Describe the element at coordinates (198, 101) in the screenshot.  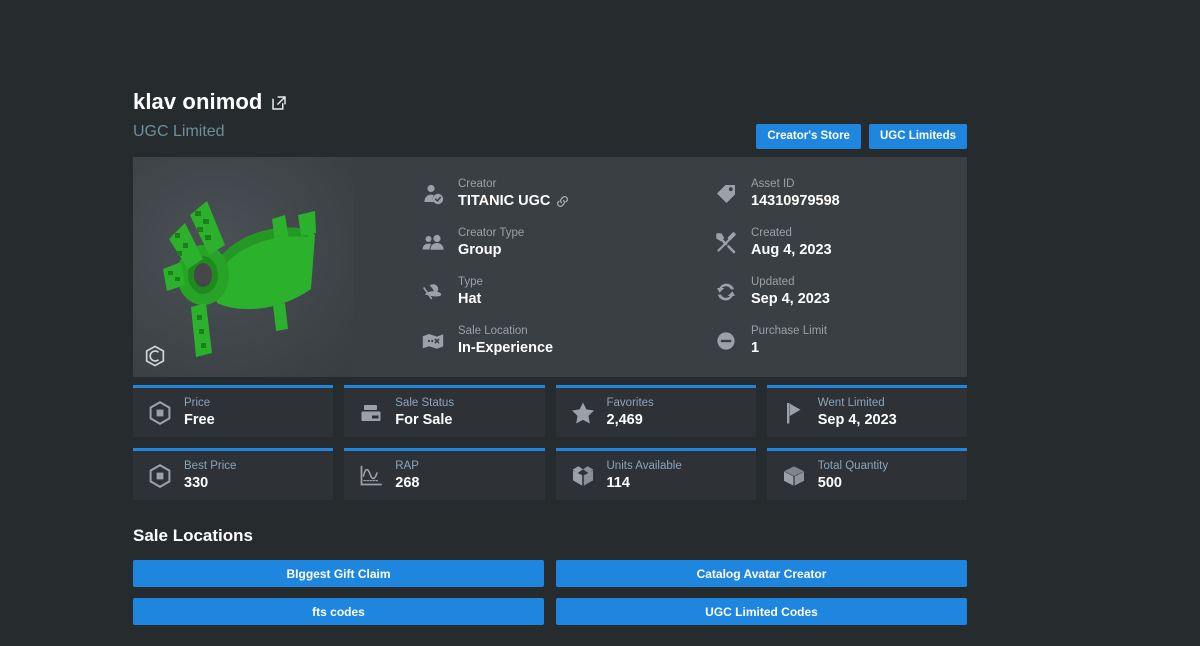
I see `page-title: klav onimod` at that location.